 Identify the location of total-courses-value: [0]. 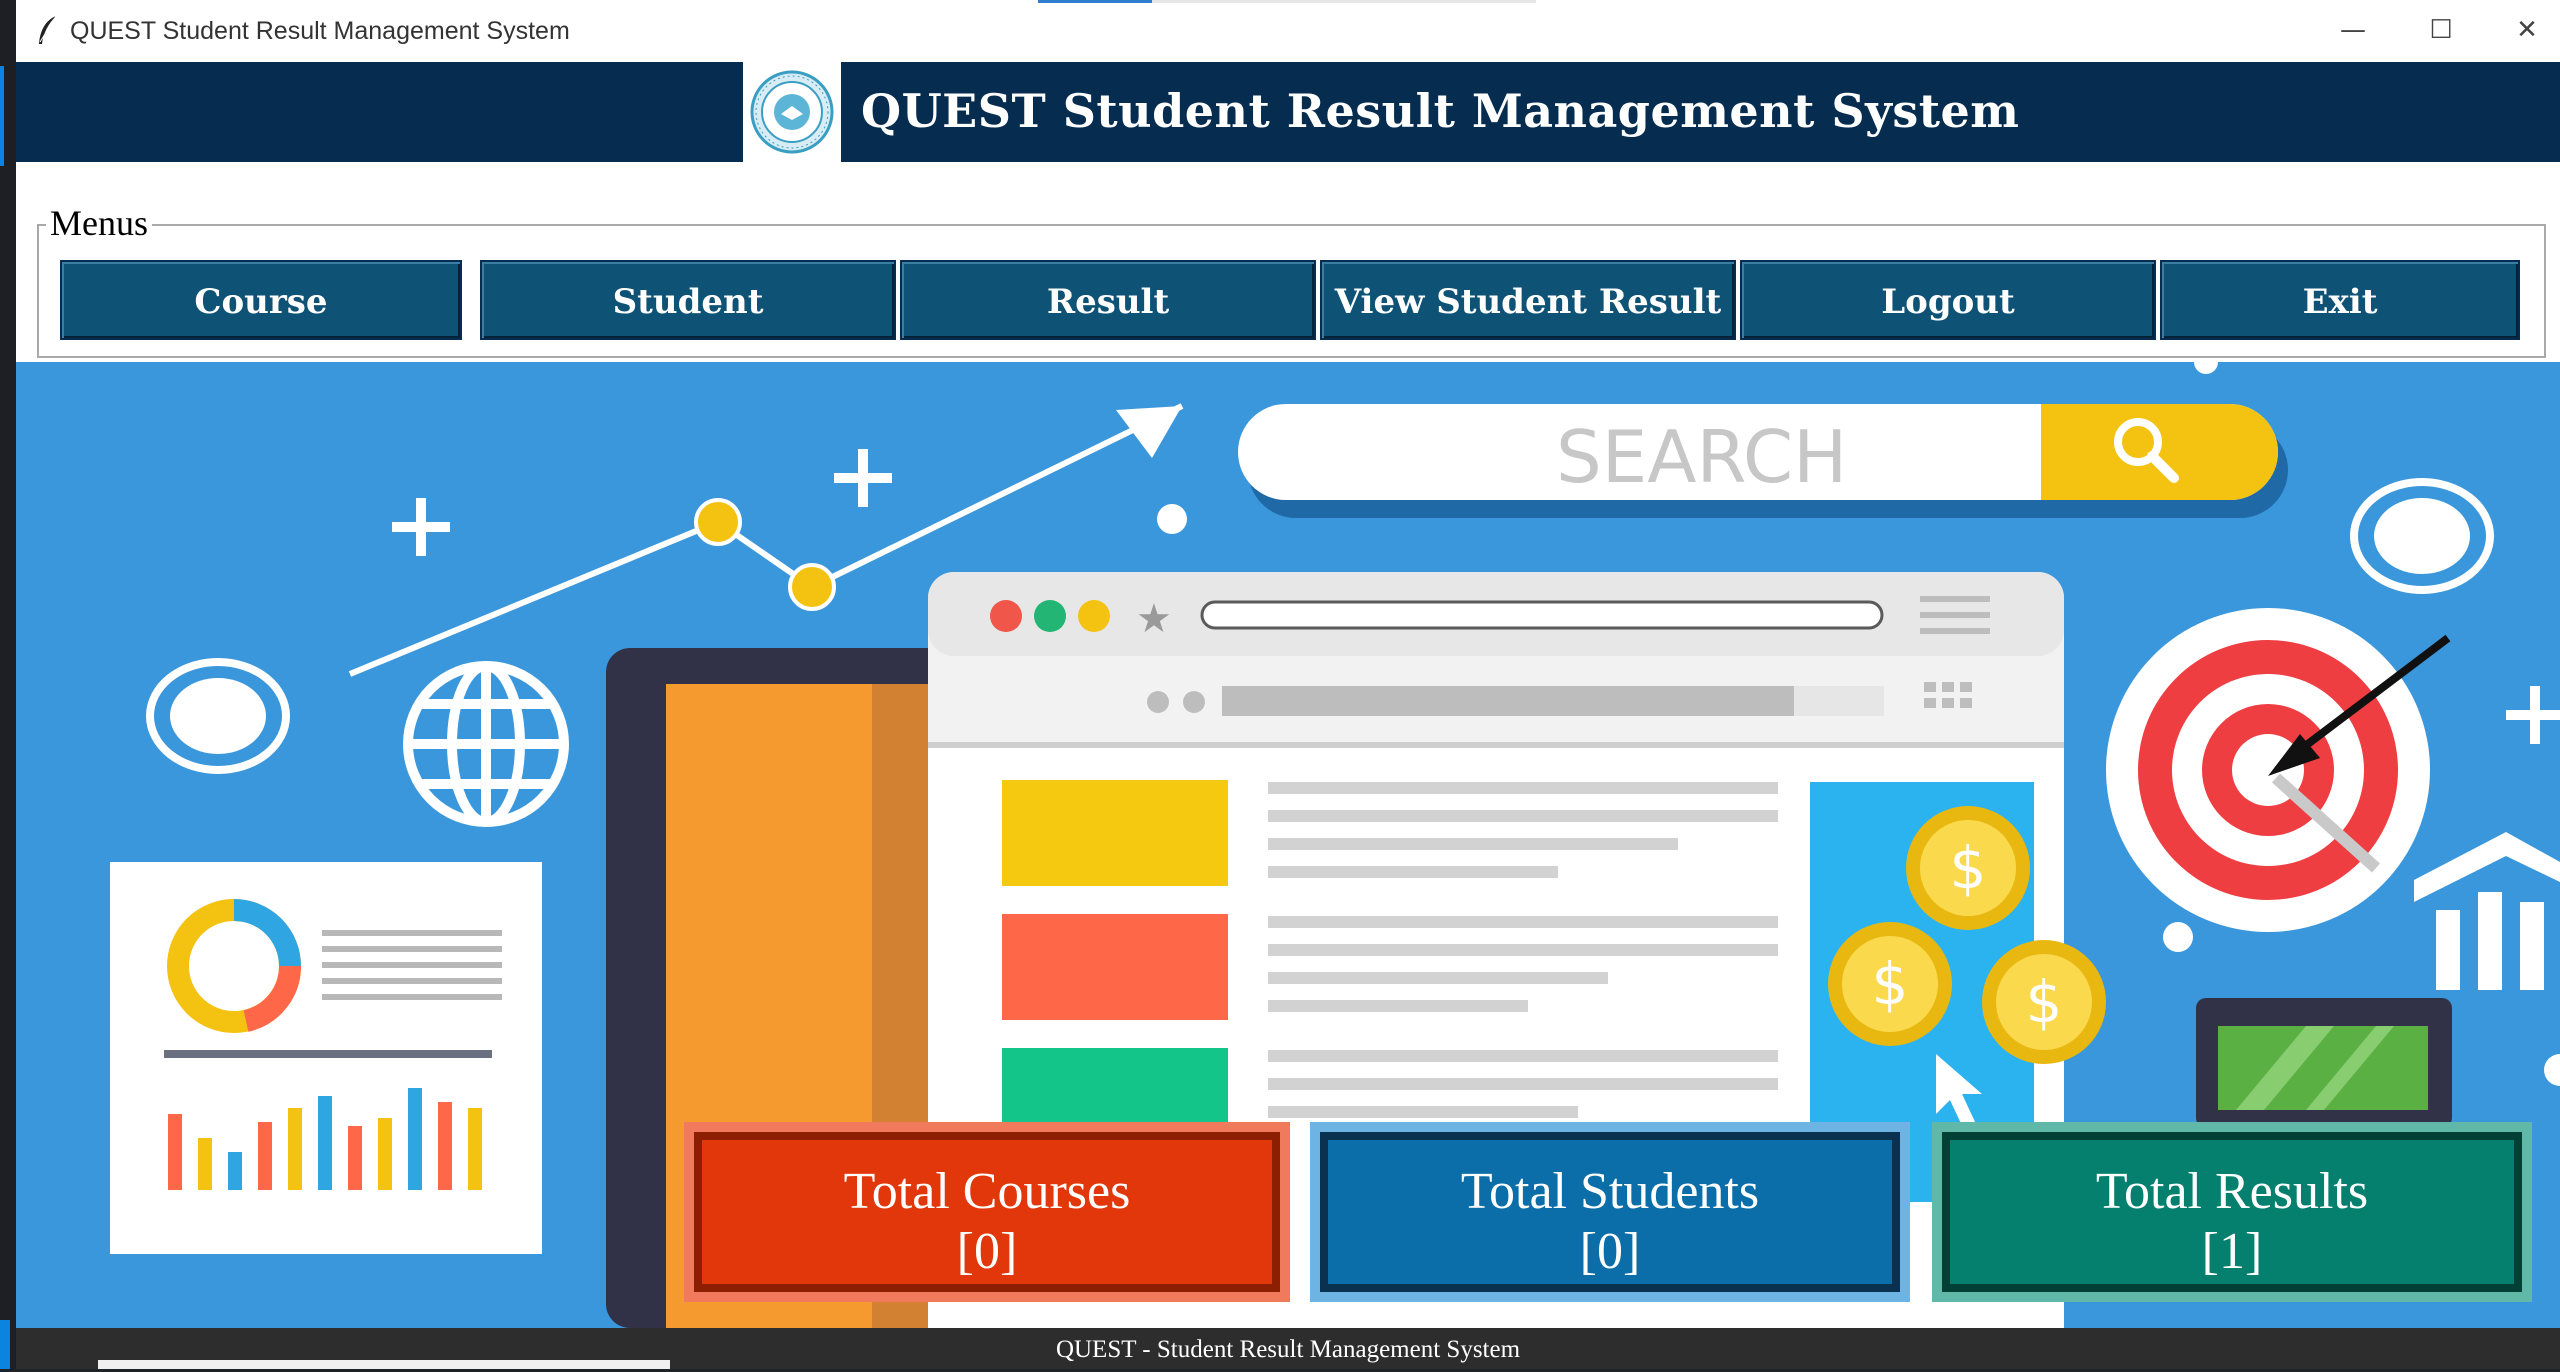
(987, 1251).